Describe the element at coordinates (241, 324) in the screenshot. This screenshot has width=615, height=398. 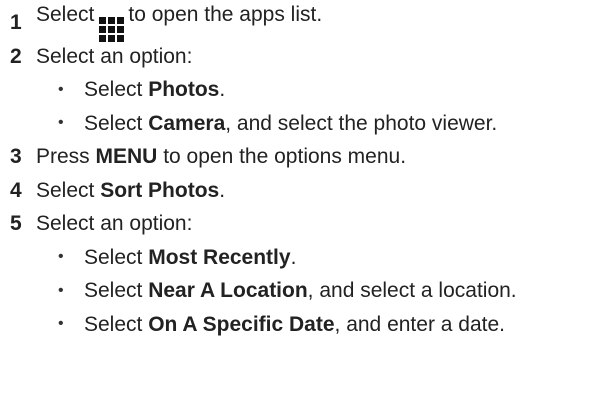
I see `option-bold: On A Specific Date` at that location.